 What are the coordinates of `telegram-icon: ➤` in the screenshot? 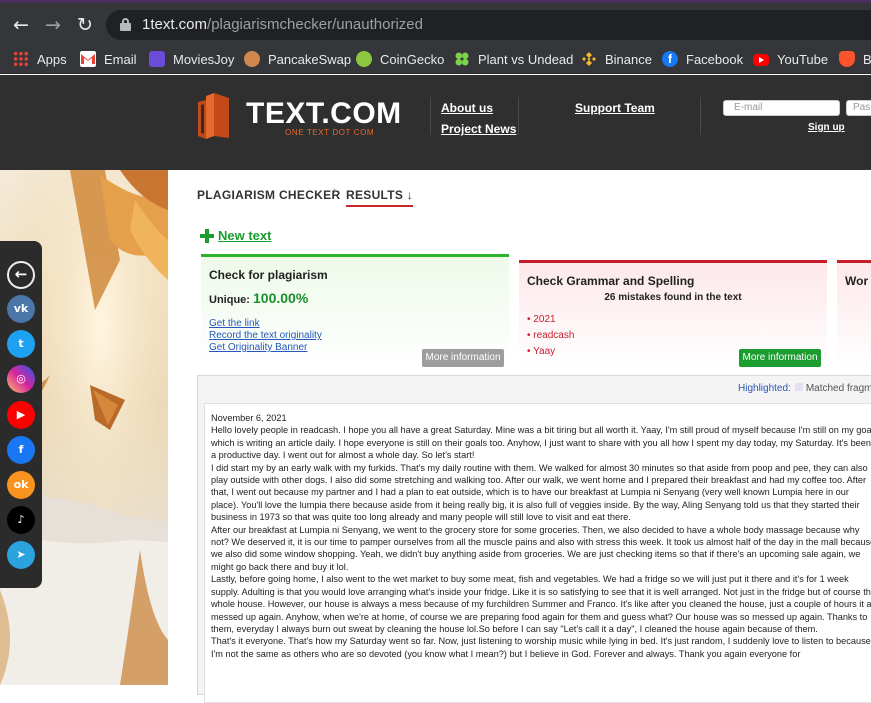 It's located at (21, 555).